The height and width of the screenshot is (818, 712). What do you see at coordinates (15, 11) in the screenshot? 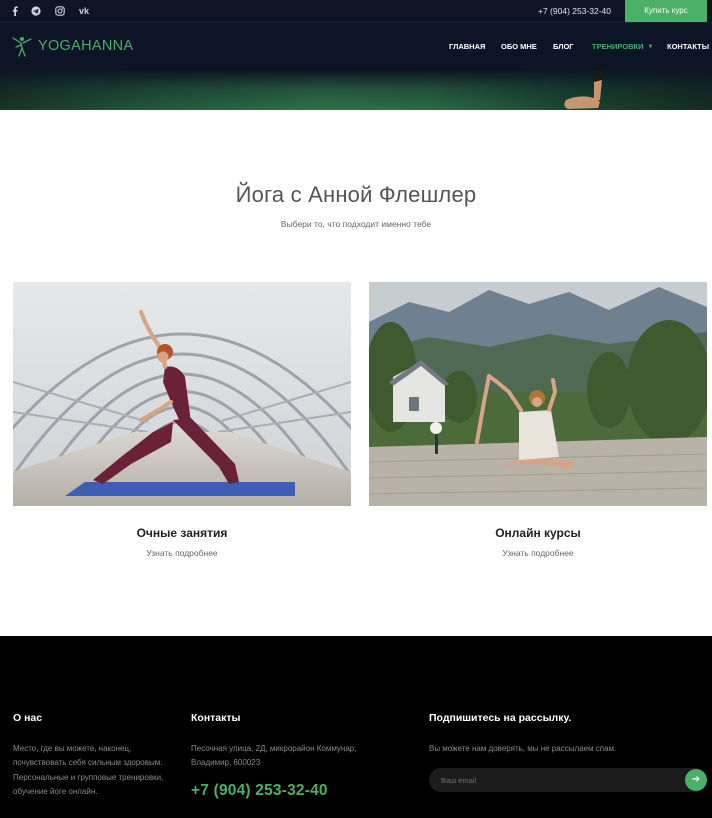
I see `facebook-icon` at bounding box center [15, 11].